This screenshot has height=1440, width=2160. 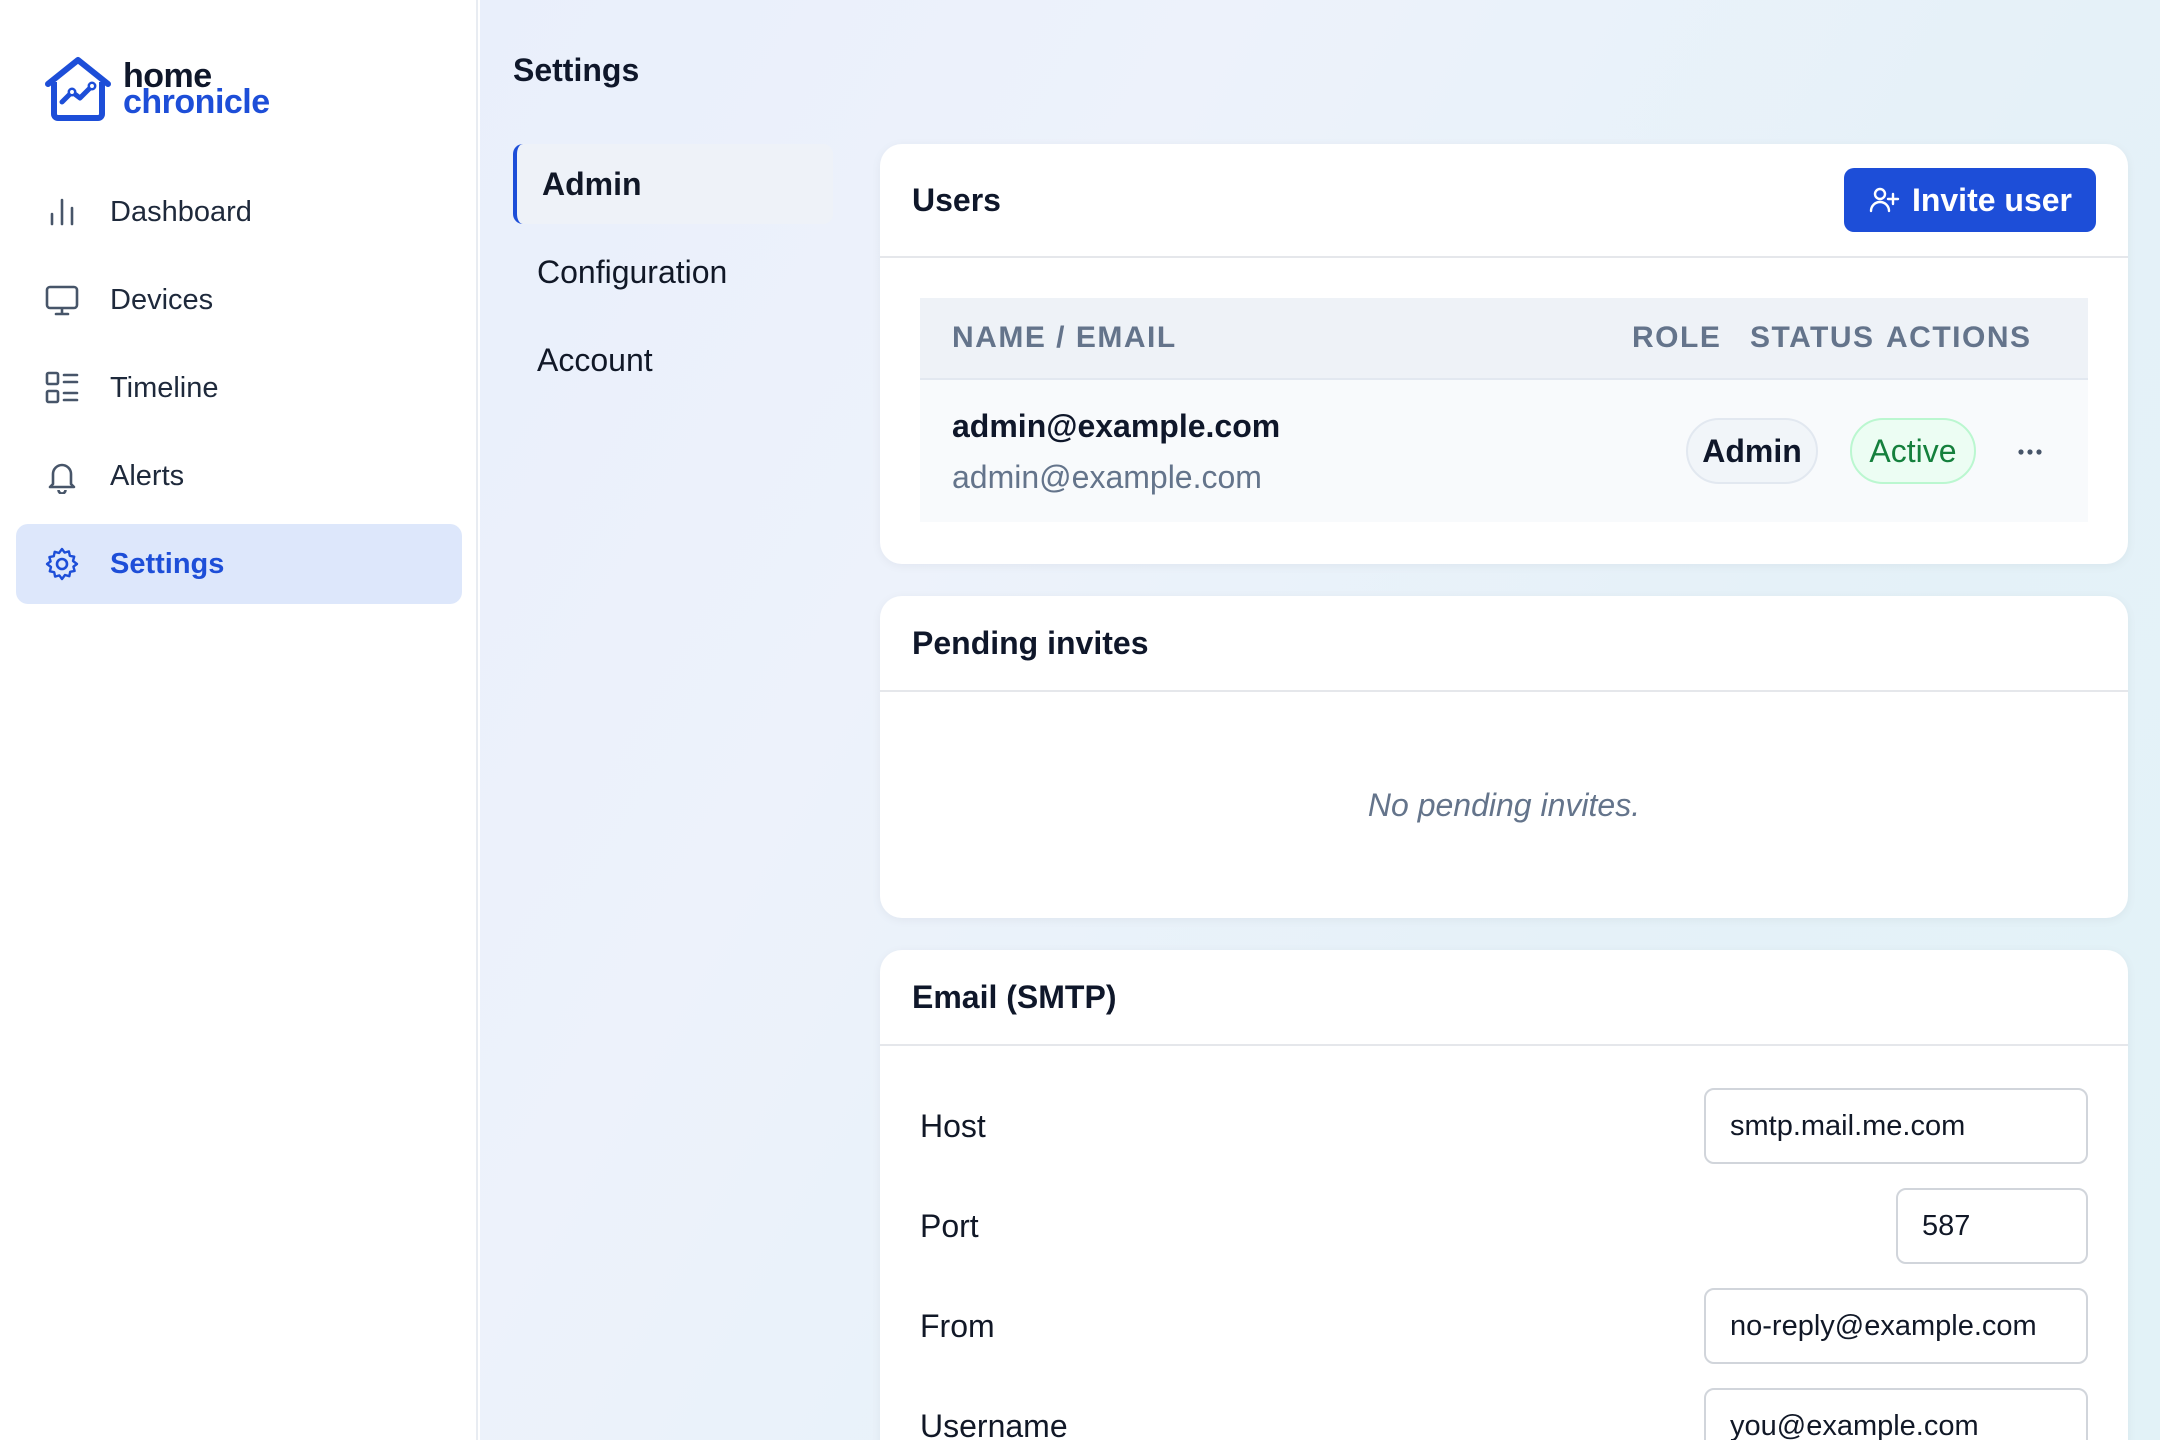 What do you see at coordinates (1913, 451) in the screenshot?
I see `status-badge: Active` at bounding box center [1913, 451].